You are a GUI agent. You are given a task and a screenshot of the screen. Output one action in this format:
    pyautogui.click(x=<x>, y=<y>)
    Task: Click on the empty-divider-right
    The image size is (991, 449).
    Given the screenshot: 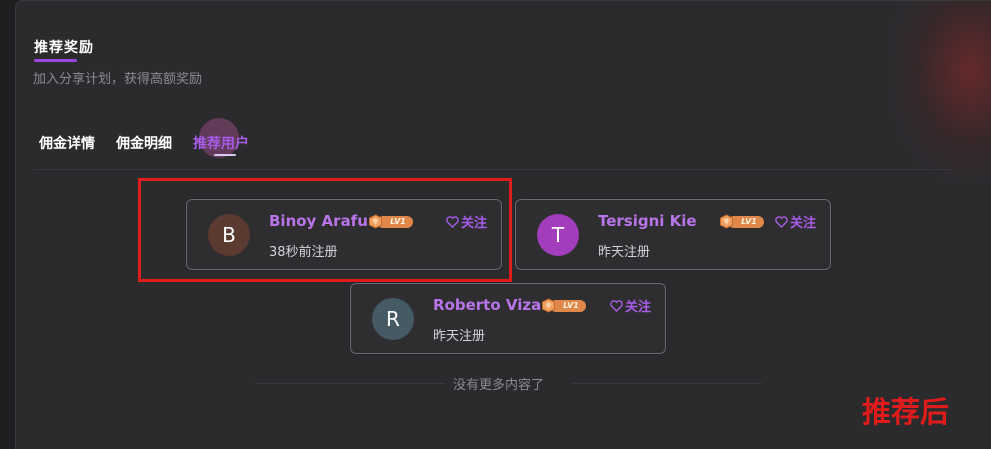 What is the action you would take?
    pyautogui.click(x=667, y=383)
    